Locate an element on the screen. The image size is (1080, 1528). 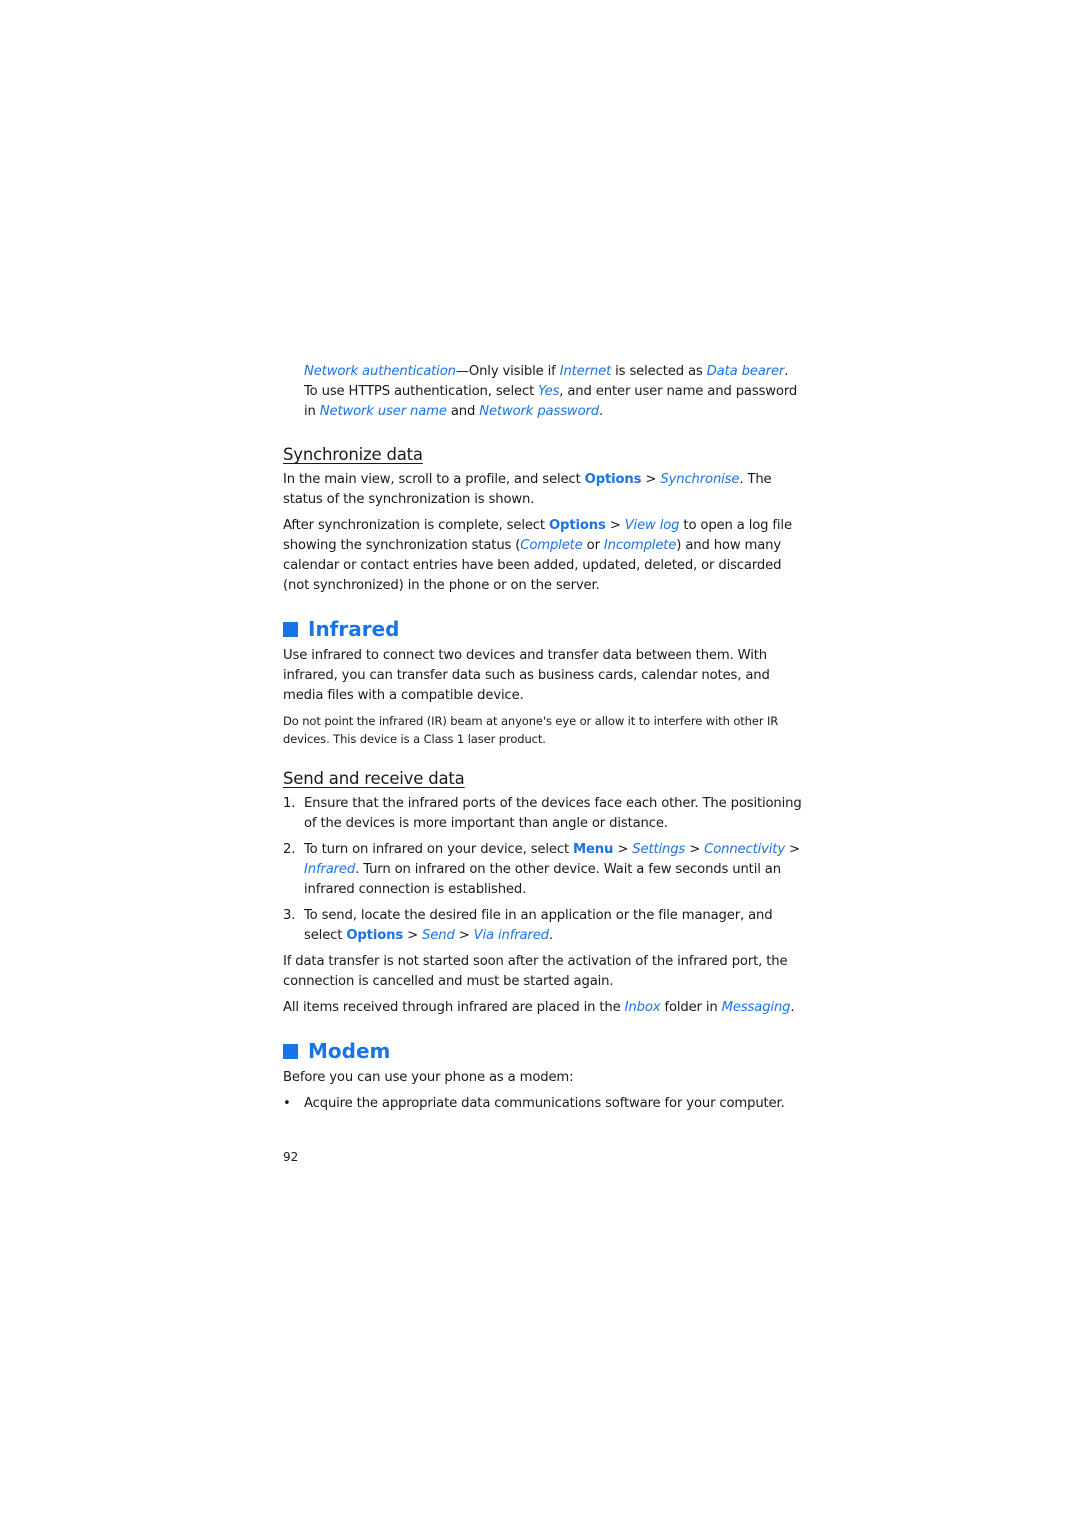
ui-term: Yes is located at coordinates (549, 391).